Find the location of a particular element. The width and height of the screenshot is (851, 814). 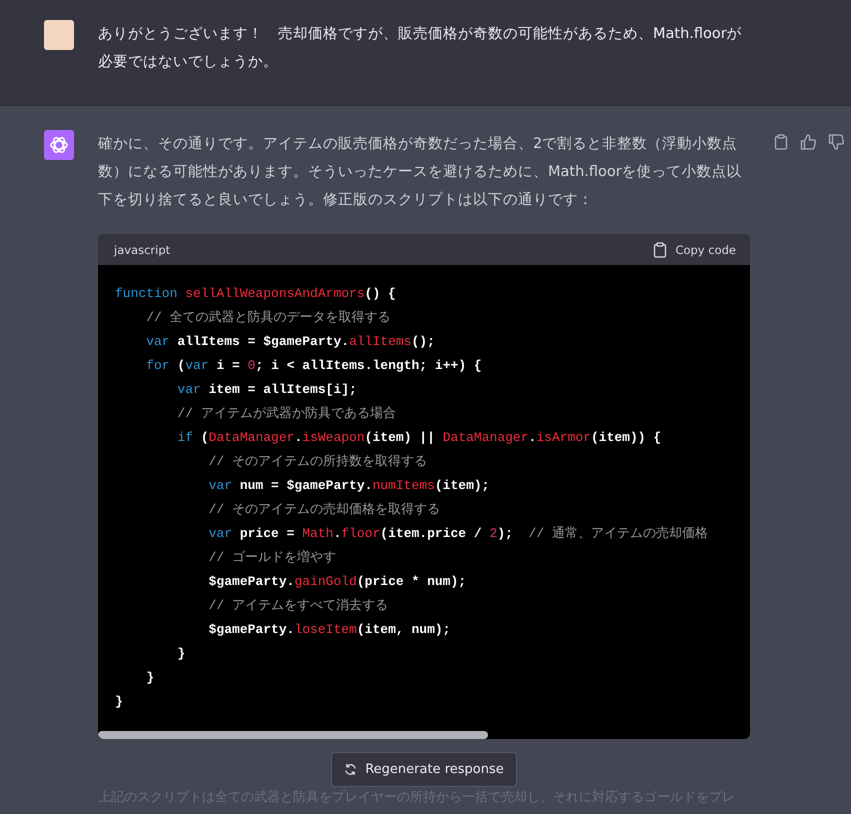

regenerate-response-button: Regenerate response is located at coordinates (424, 769).